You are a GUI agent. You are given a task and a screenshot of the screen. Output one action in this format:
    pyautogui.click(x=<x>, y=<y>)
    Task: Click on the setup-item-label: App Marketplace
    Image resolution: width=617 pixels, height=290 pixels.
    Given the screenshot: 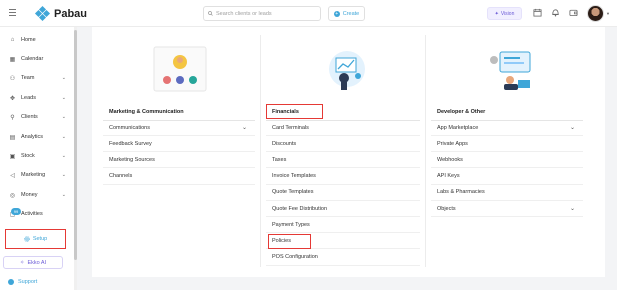 What is the action you would take?
    pyautogui.click(x=458, y=127)
    